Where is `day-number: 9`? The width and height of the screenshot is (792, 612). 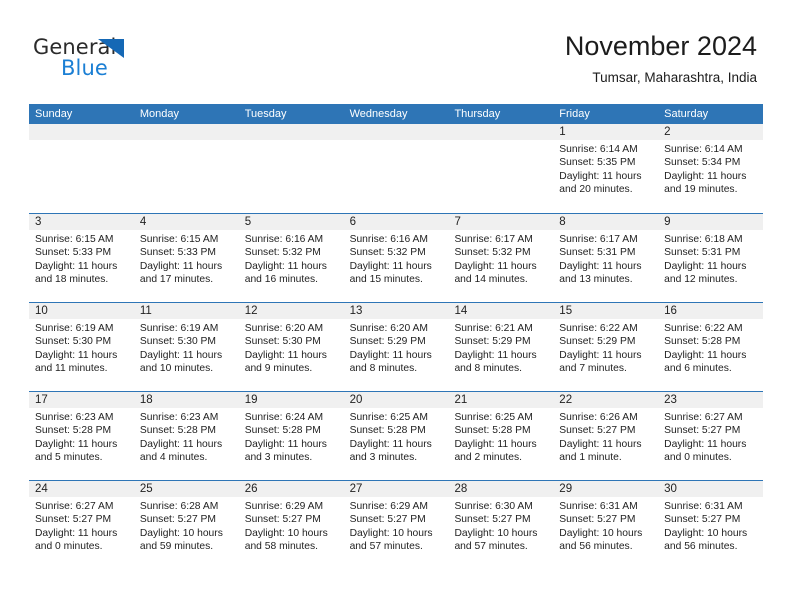 day-number: 9 is located at coordinates (711, 222).